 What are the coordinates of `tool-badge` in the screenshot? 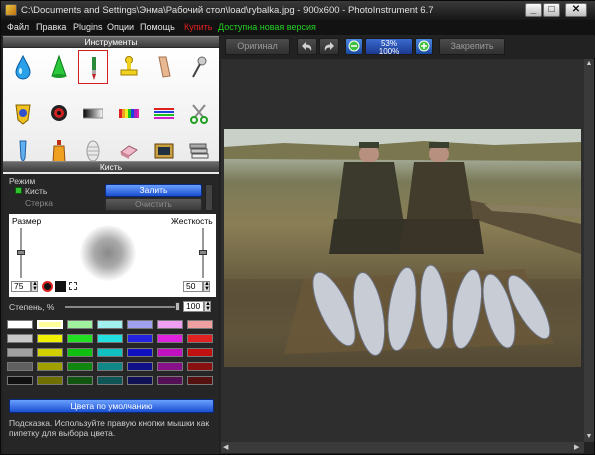 It's located at (23, 113).